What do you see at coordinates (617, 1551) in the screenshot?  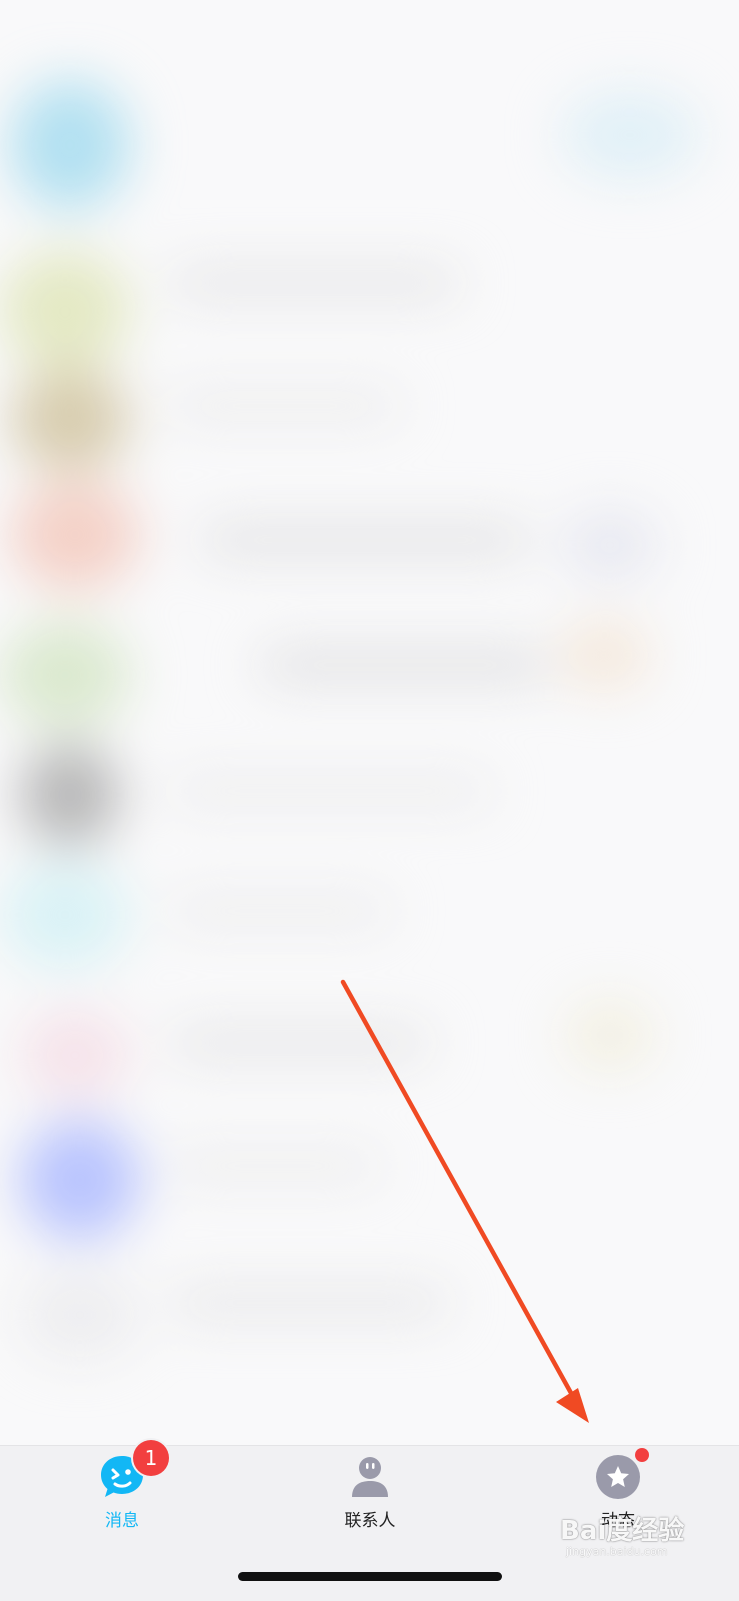 I see `watermark-url: jingyan.baidu.com` at bounding box center [617, 1551].